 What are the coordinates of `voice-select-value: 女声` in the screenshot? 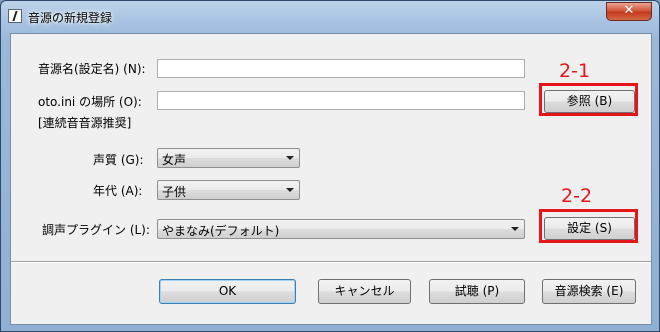 It's located at (174, 160).